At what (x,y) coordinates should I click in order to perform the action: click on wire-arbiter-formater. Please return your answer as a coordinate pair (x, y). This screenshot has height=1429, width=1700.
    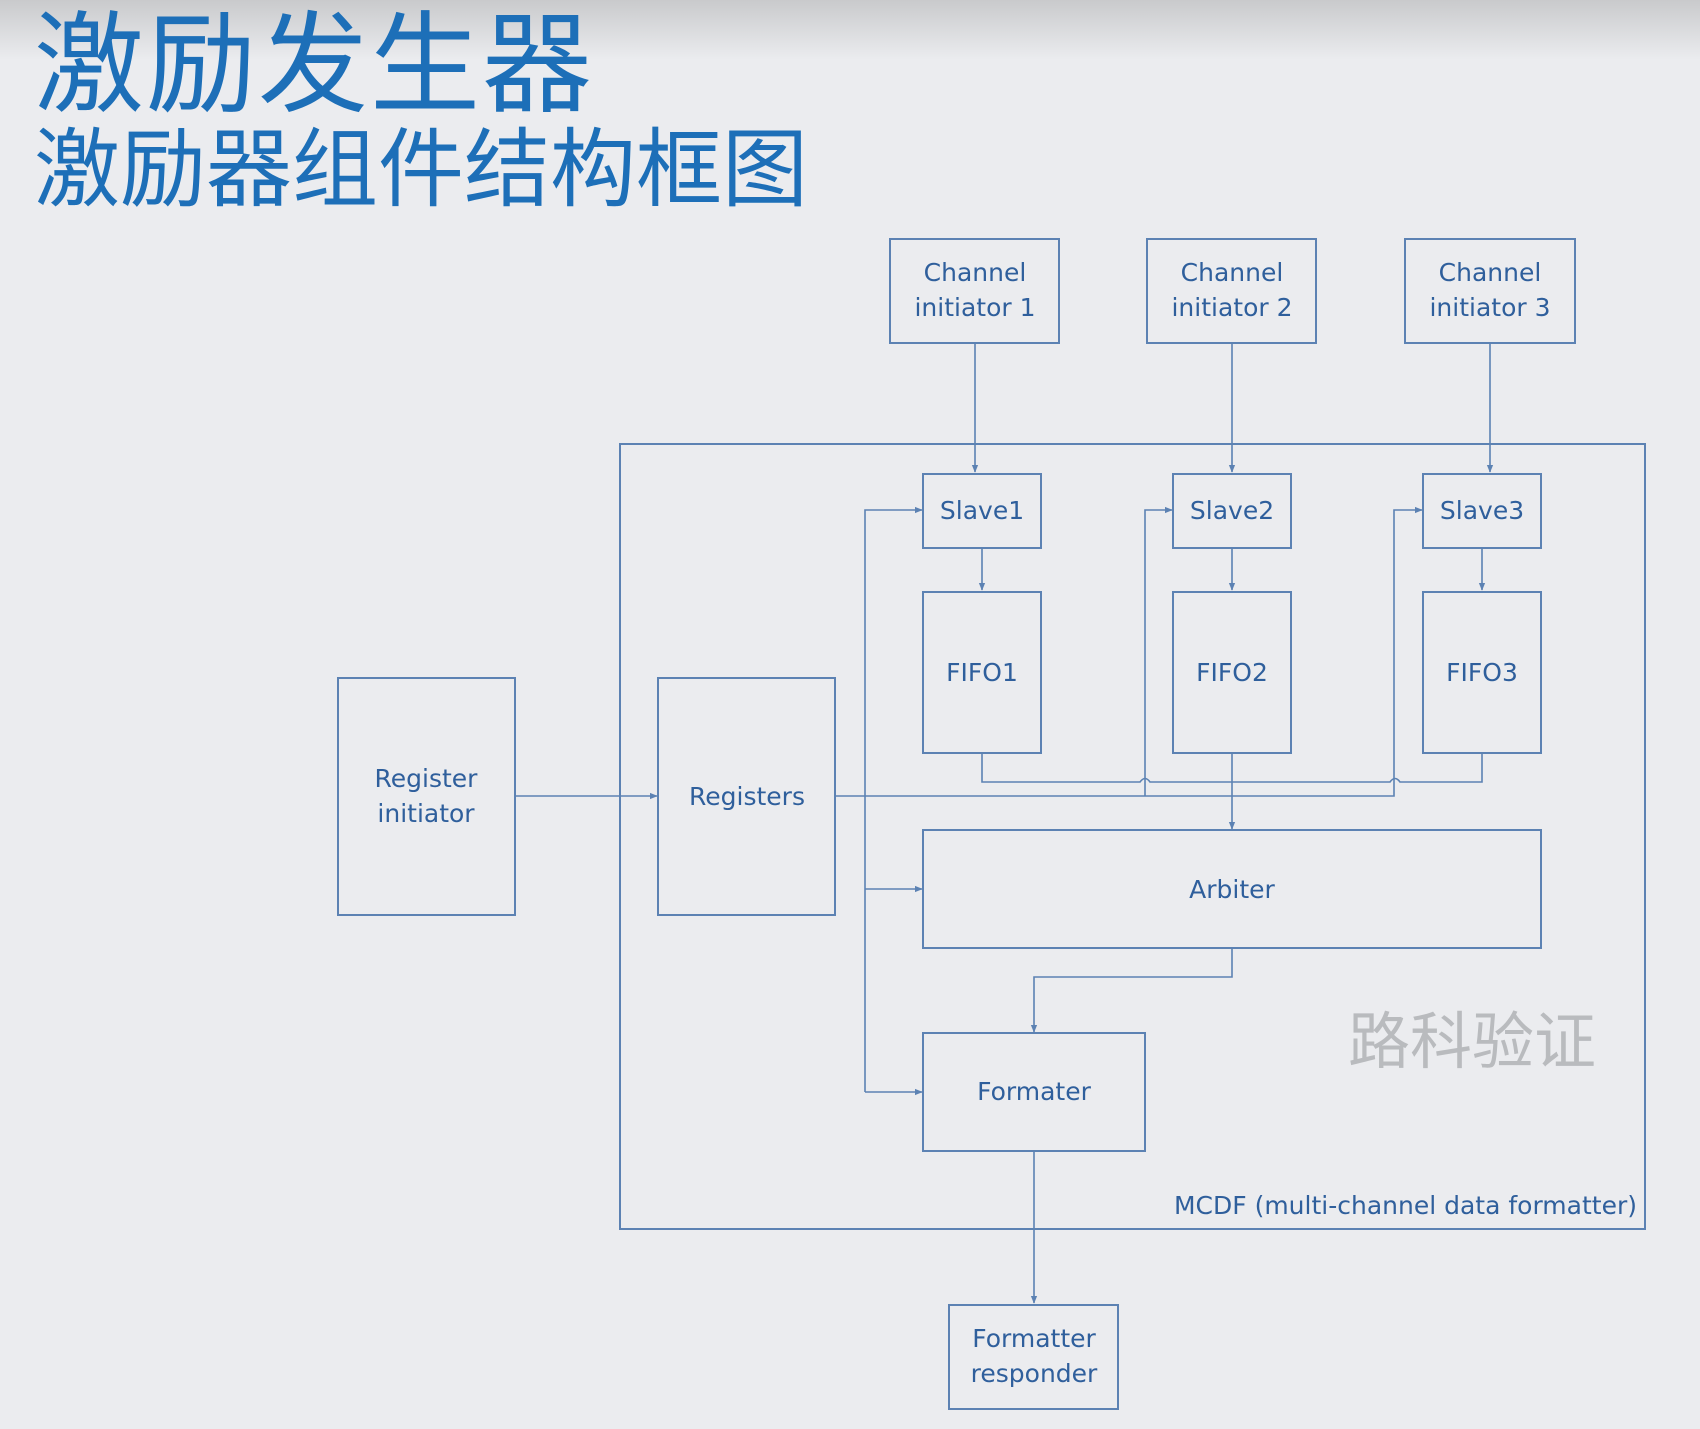
    Looking at the image, I should click on (1131, 990).